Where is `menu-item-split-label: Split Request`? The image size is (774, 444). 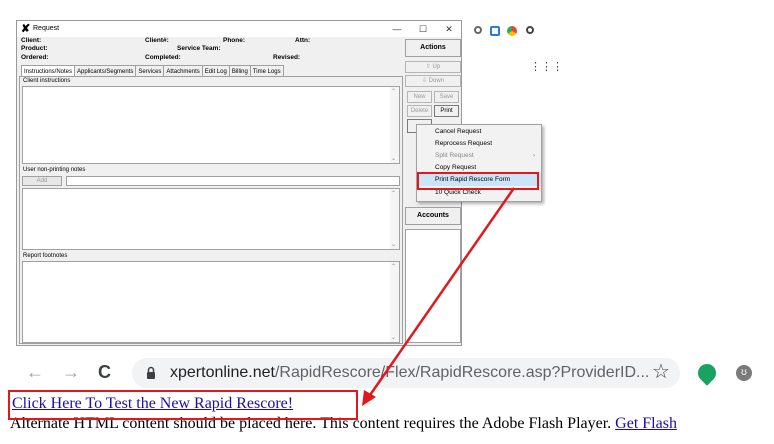
menu-item-split-label: Split Request is located at coordinates (454, 155).